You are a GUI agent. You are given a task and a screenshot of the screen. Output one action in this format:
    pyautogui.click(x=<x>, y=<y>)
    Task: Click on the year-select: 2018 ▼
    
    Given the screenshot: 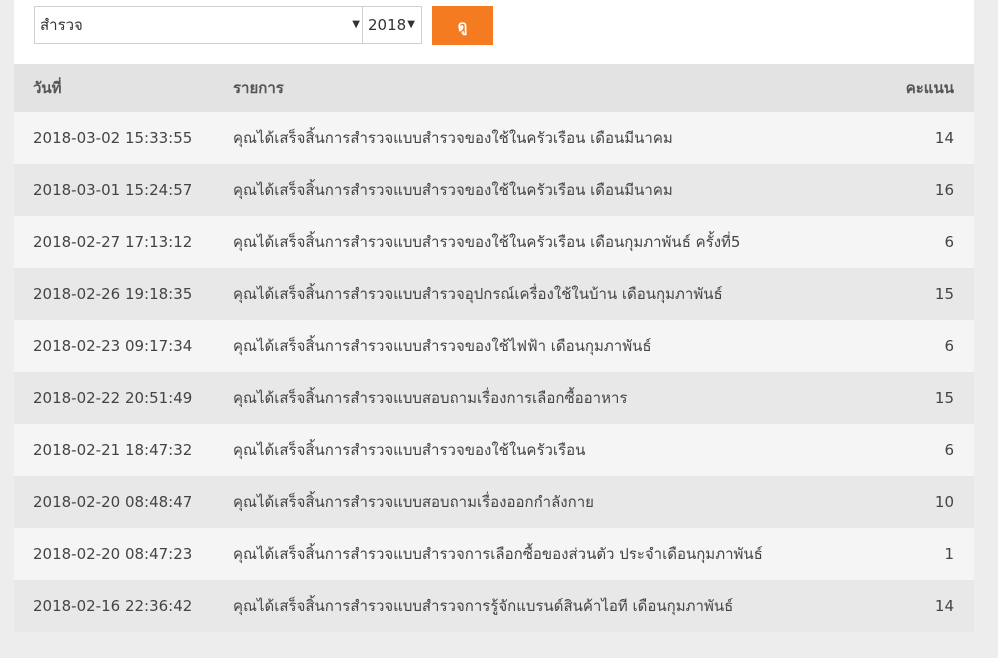 What is the action you would take?
    pyautogui.click(x=392, y=25)
    